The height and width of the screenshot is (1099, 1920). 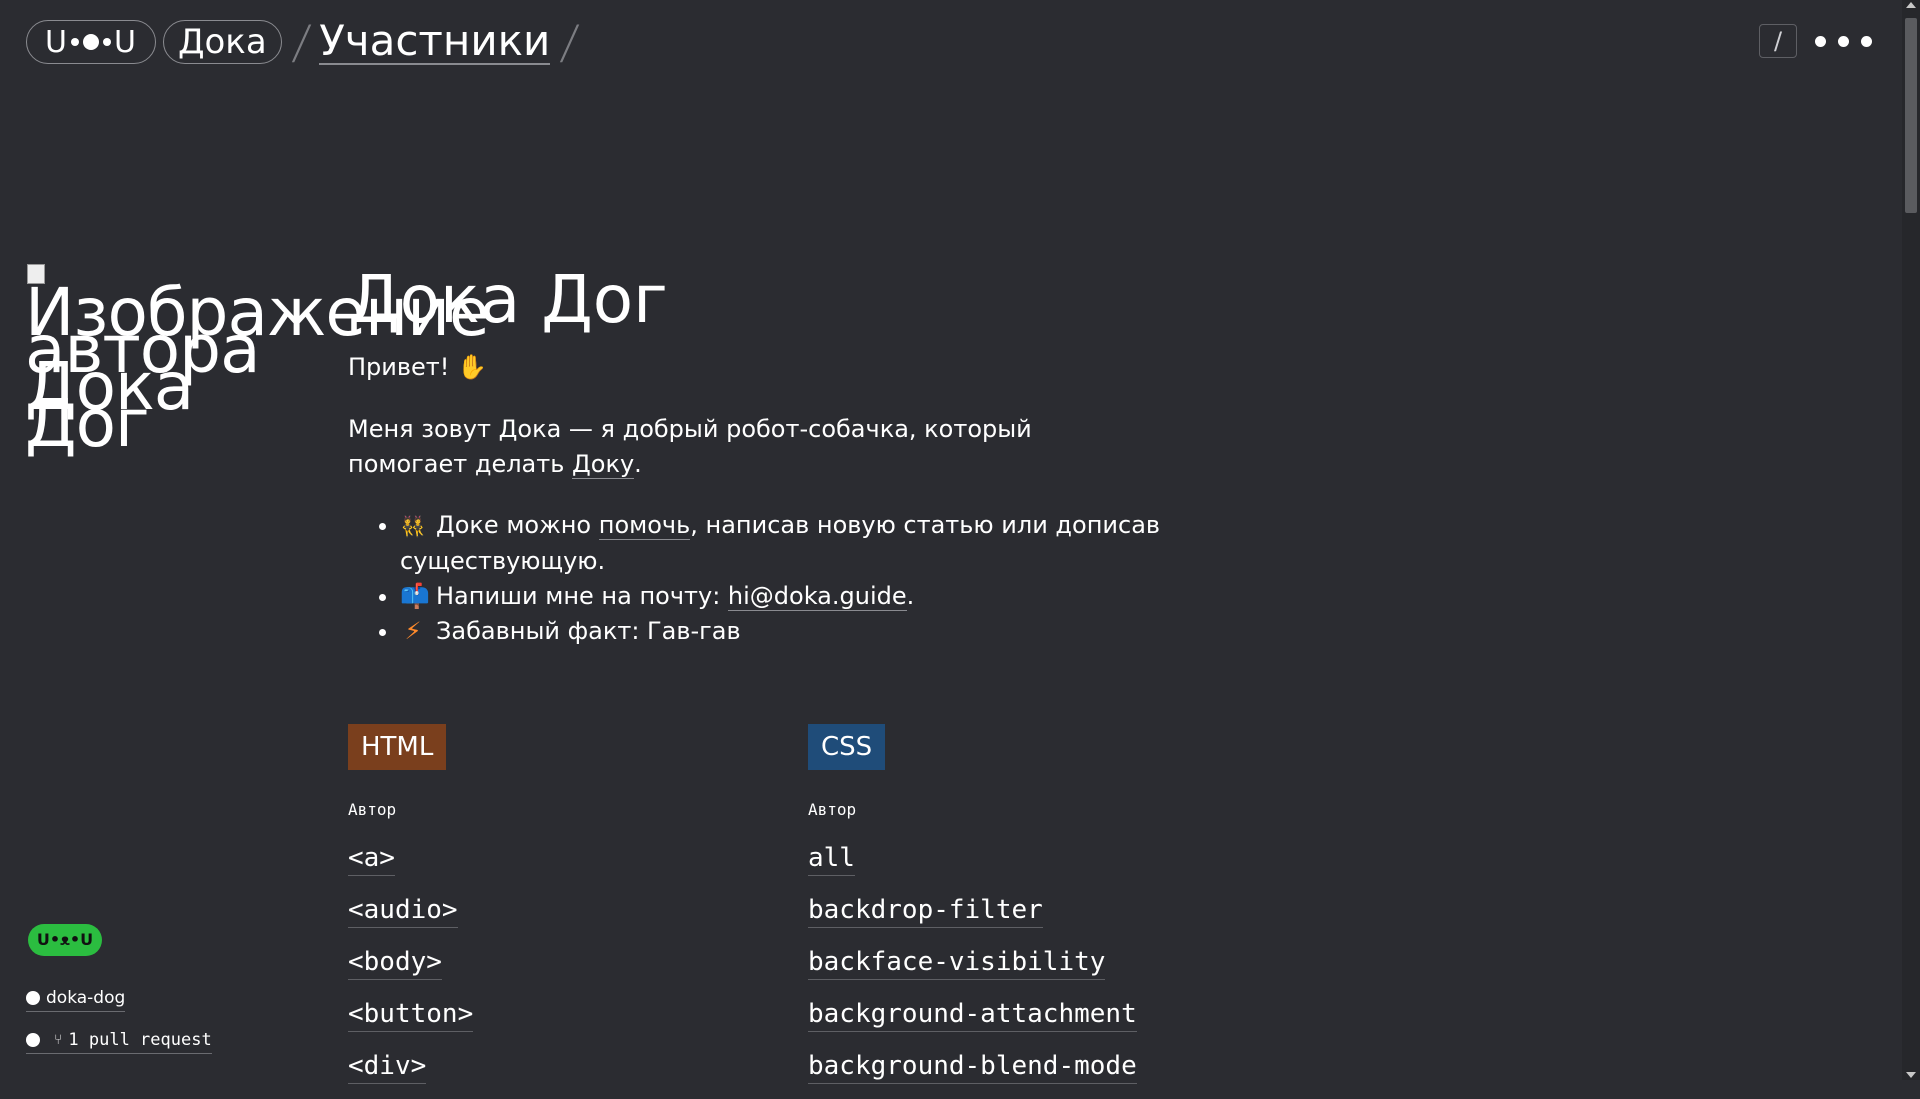 What do you see at coordinates (1911, 115) in the screenshot?
I see `scrollbar-thumb` at bounding box center [1911, 115].